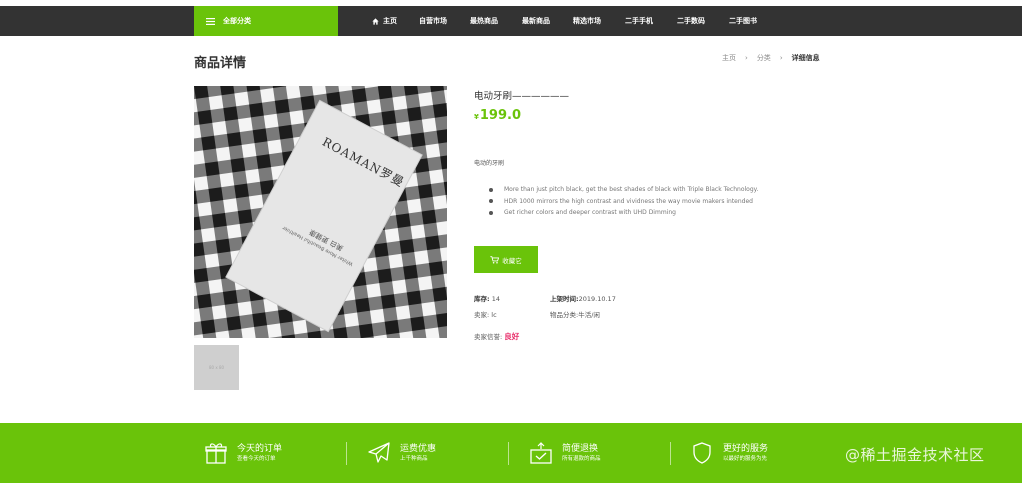 Image resolution: width=1022 pixels, height=483 pixels. What do you see at coordinates (485, 315) in the screenshot?
I see `seller-info: 卖家: lc` at bounding box center [485, 315].